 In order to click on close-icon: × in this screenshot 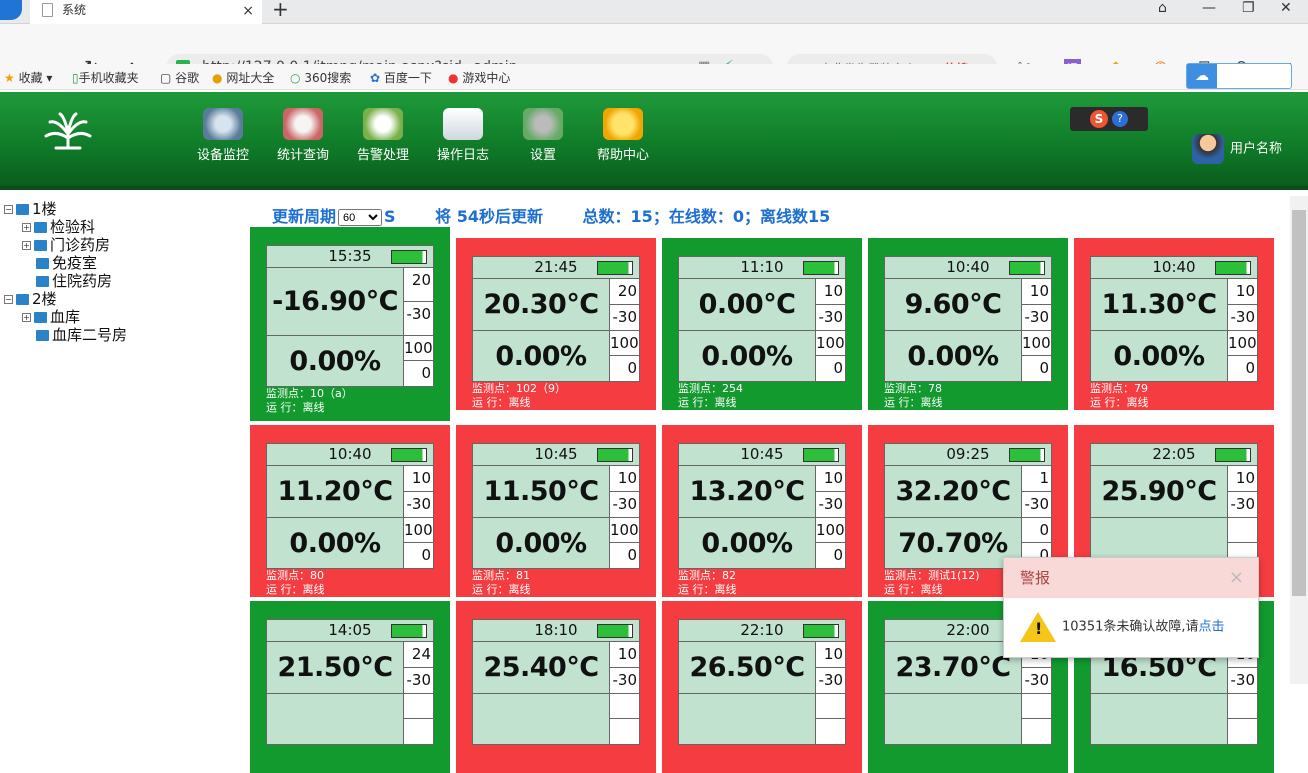, I will do `click(1236, 578)`.